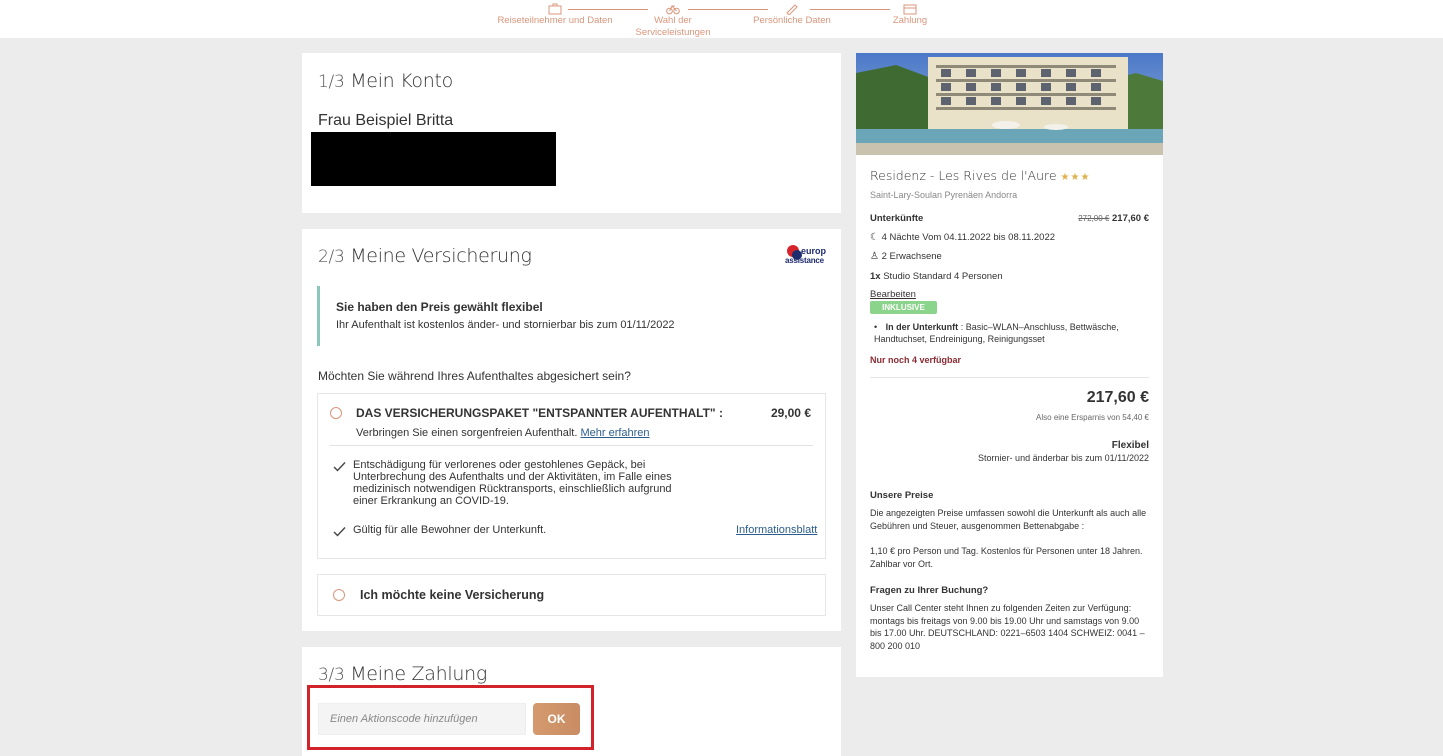  I want to click on step-label: Reiseteilnehmer und Daten, so click(555, 20).